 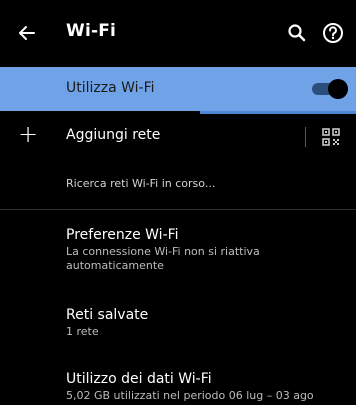 I want to click on plus-icon: +, so click(x=28, y=134).